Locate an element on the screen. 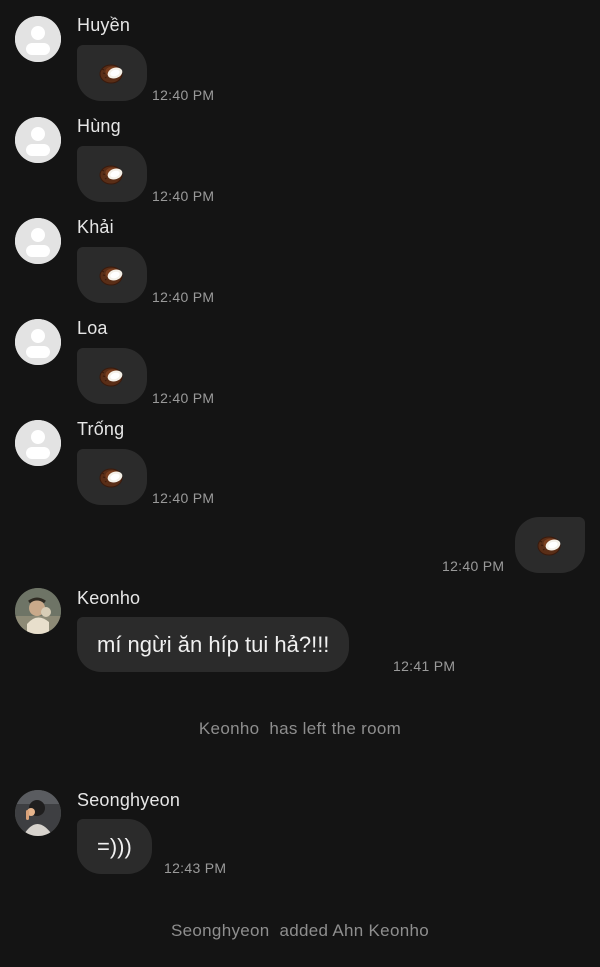 Image resolution: width=600 pixels, height=967 pixels. system-text: added Ahn Keonho is located at coordinates (354, 930).